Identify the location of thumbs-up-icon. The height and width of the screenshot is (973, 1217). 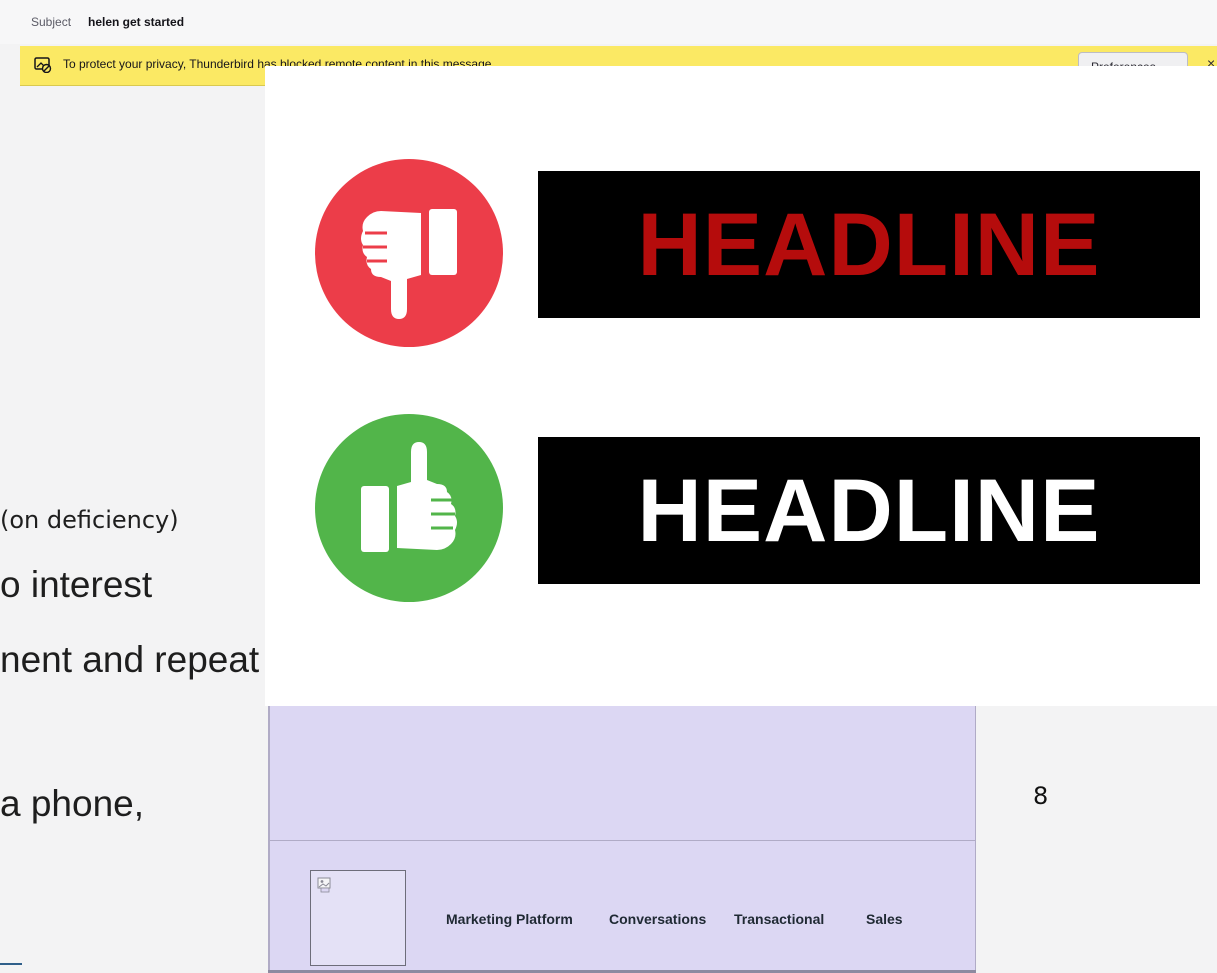
(409, 508).